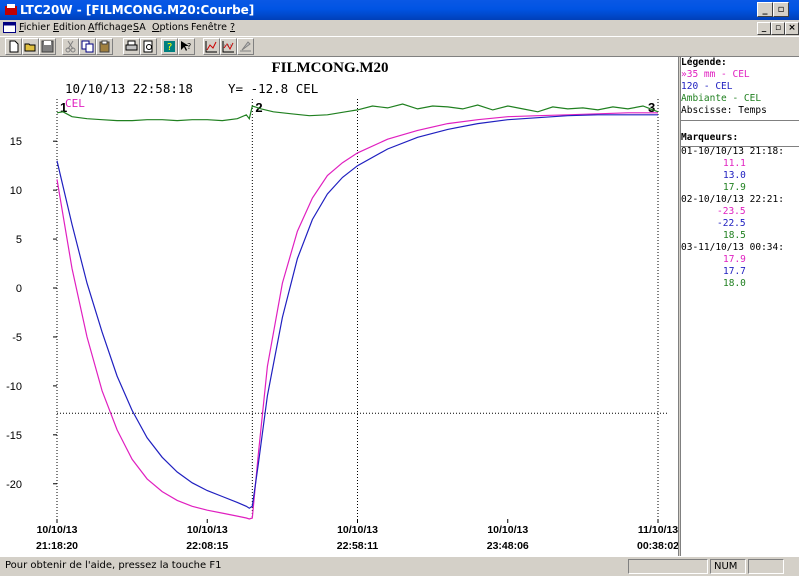 The image size is (799, 576). I want to click on x-tick-time: 23:48:06, so click(508, 546).